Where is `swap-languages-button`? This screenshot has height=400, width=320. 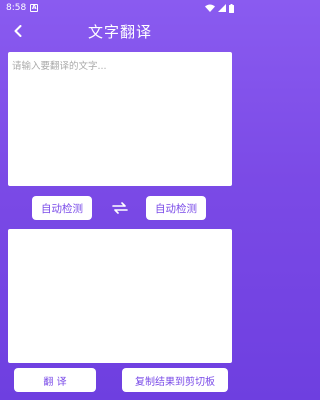
swap-languages-button is located at coordinates (120, 208).